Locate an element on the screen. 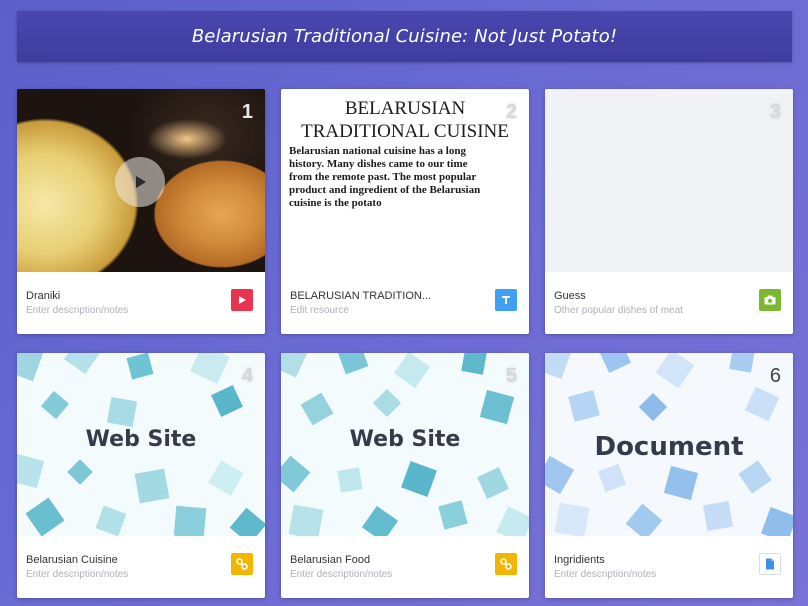 The image size is (808, 606). empty-image-placeholder is located at coordinates (669, 180).